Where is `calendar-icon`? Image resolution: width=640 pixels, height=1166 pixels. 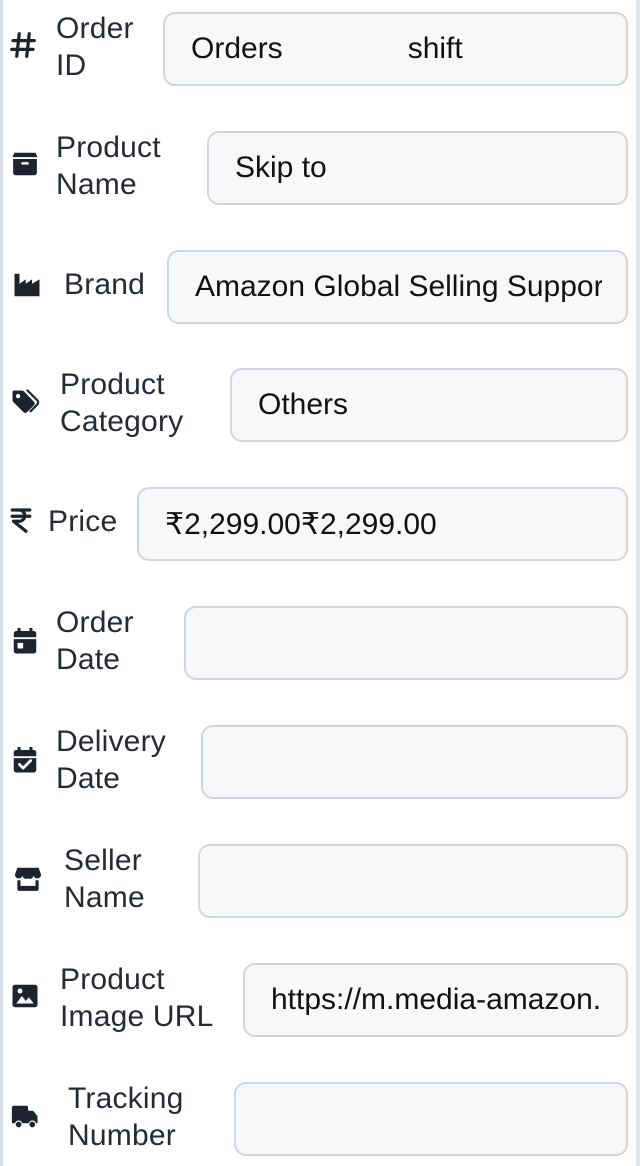
calendar-icon is located at coordinates (25, 641).